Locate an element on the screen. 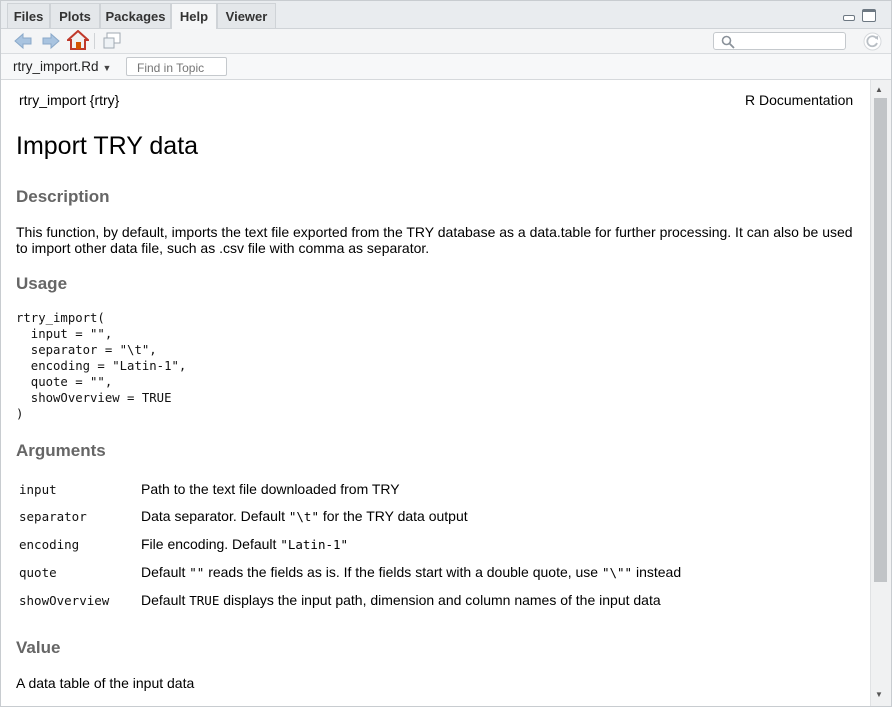 This screenshot has height=707, width=892. argument-name: quote is located at coordinates (38, 572).